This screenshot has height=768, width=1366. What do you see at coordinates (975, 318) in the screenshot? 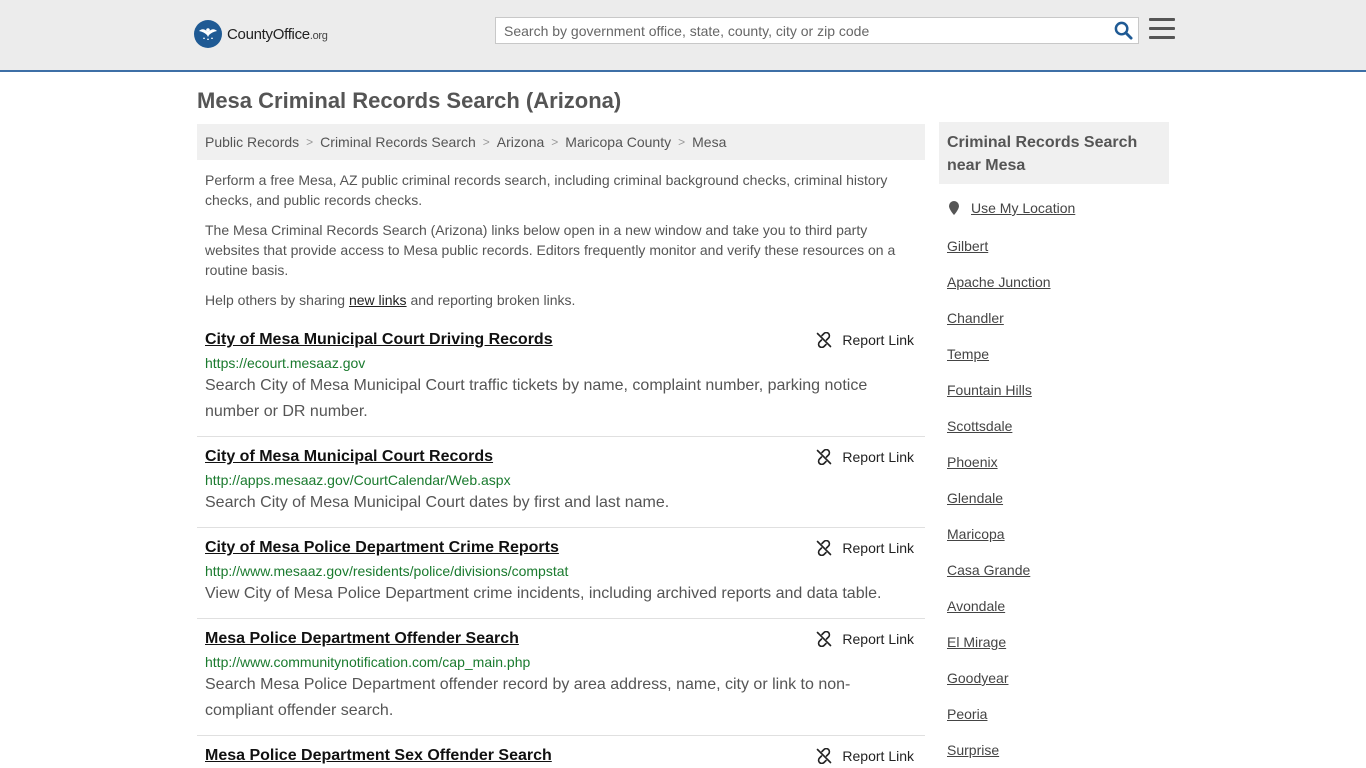
I see `nearby-link-chandler: Chandler` at bounding box center [975, 318].